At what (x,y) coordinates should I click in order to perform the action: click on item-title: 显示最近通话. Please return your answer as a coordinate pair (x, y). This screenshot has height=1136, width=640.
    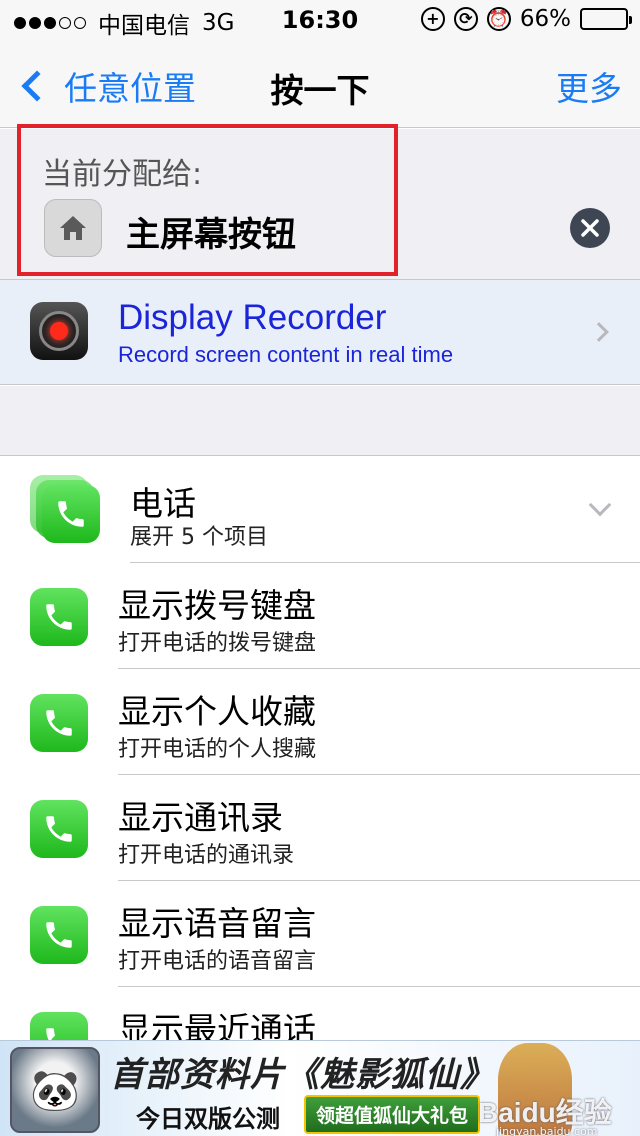
    Looking at the image, I should click on (217, 1025).